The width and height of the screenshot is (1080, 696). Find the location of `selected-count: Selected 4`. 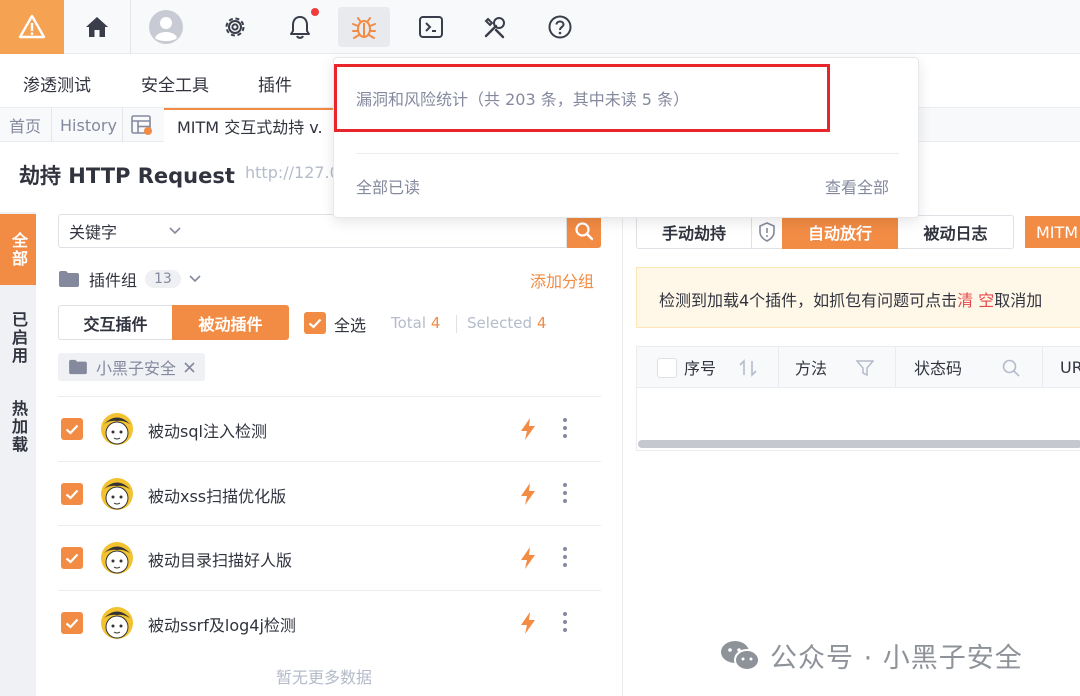

selected-count: Selected 4 is located at coordinates (507, 323).